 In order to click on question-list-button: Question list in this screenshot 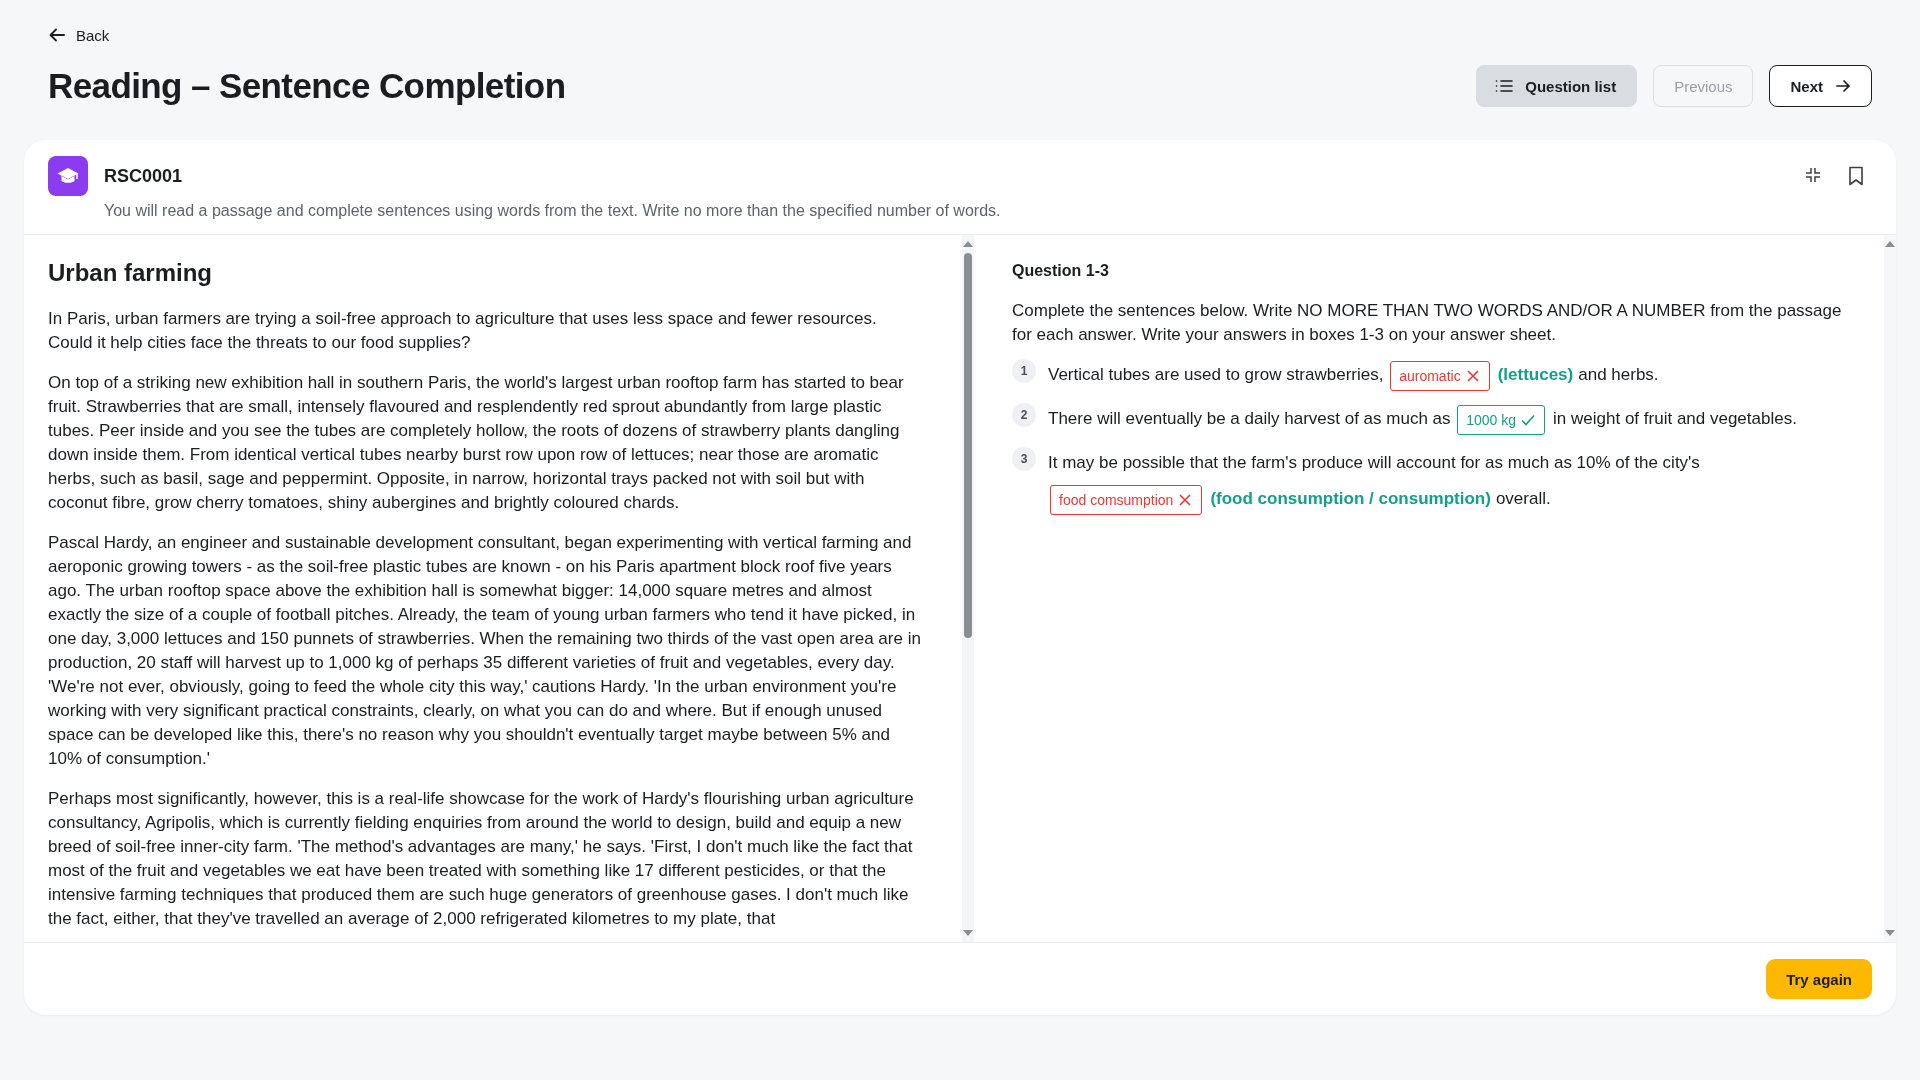, I will do `click(1557, 86)`.